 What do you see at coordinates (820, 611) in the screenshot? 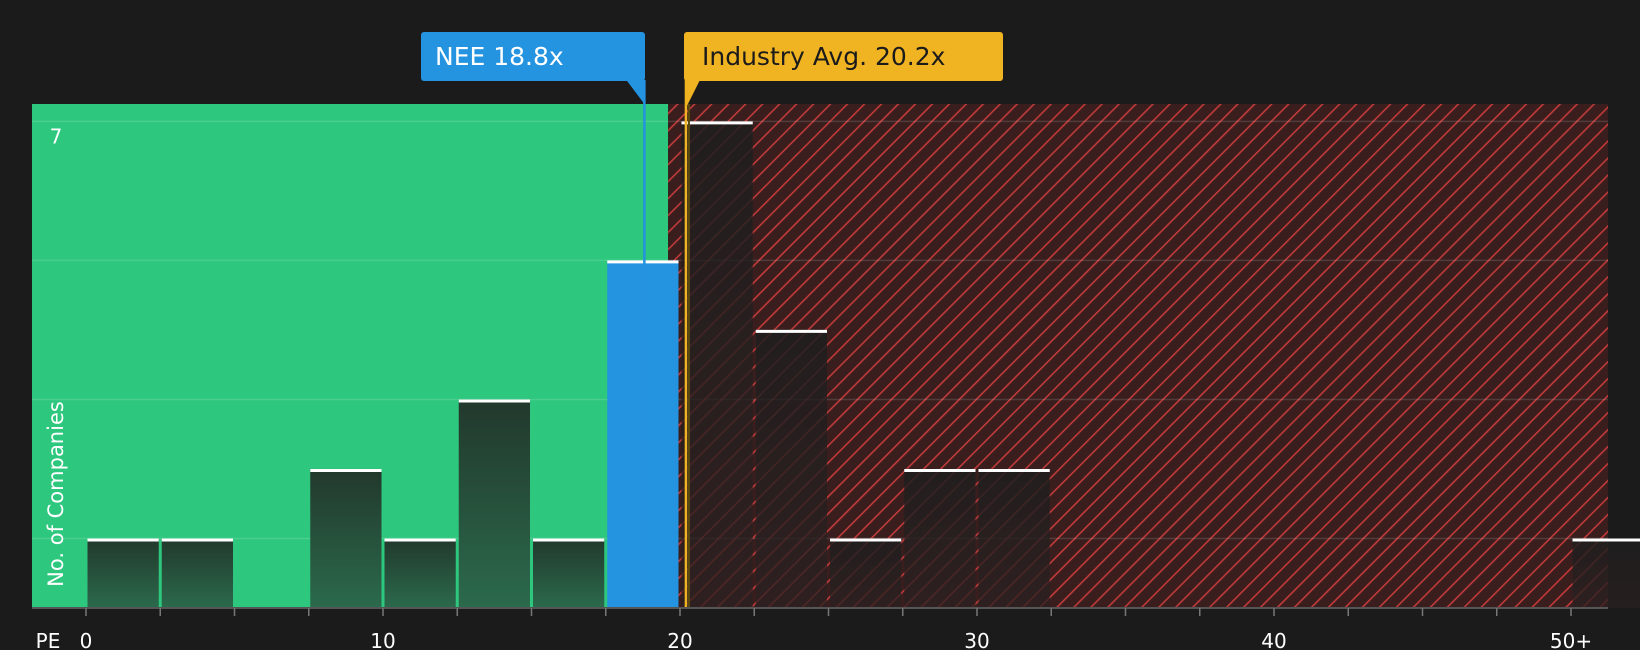
I see `x-axis` at bounding box center [820, 611].